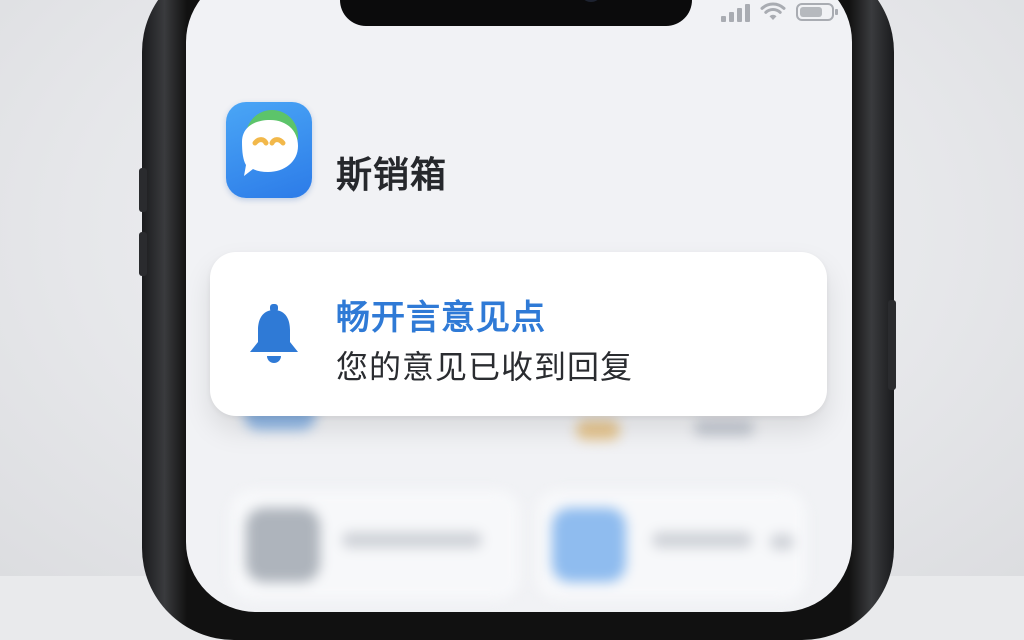 This screenshot has width=1024, height=640. Describe the element at coordinates (735, 12) in the screenshot. I see `signal-icon` at that location.